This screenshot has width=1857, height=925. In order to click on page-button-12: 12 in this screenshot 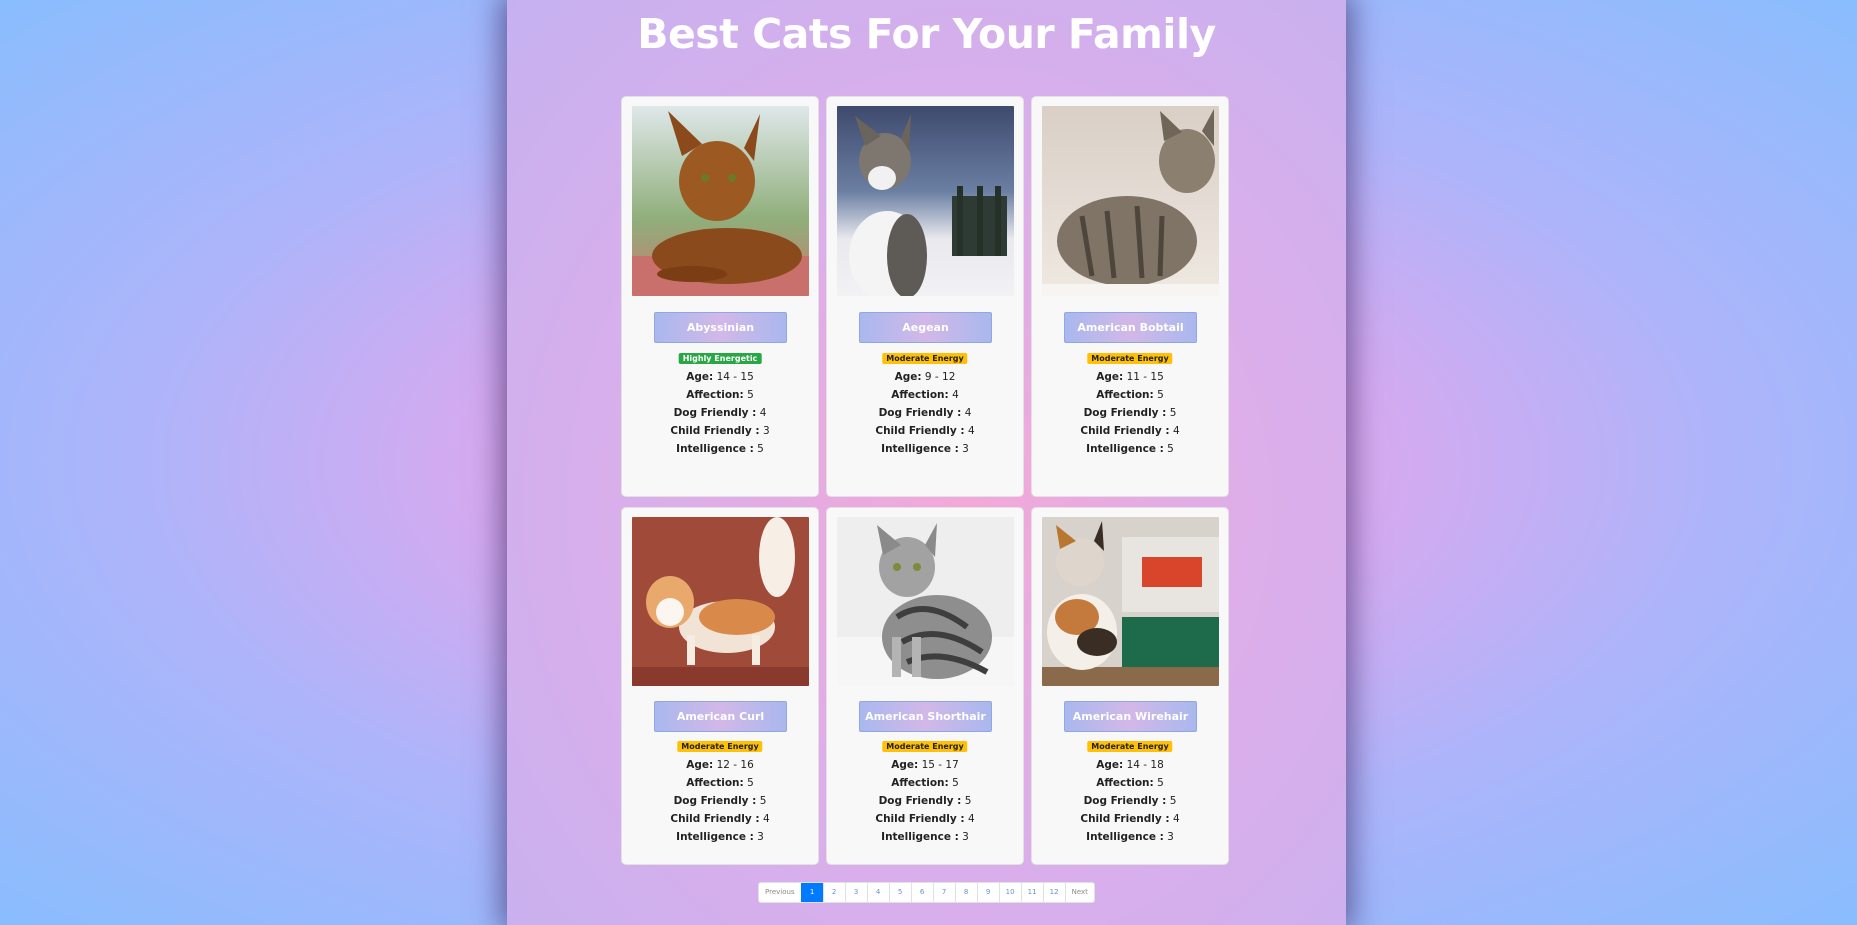, I will do `click(1053, 892)`.